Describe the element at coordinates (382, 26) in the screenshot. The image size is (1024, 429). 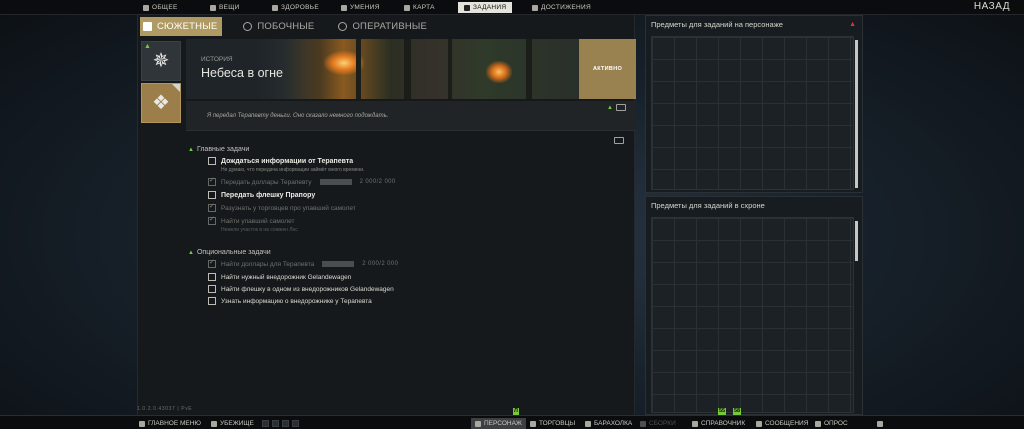
I see `tab-operational: ОПЕРАТИВНЫЕ` at that location.